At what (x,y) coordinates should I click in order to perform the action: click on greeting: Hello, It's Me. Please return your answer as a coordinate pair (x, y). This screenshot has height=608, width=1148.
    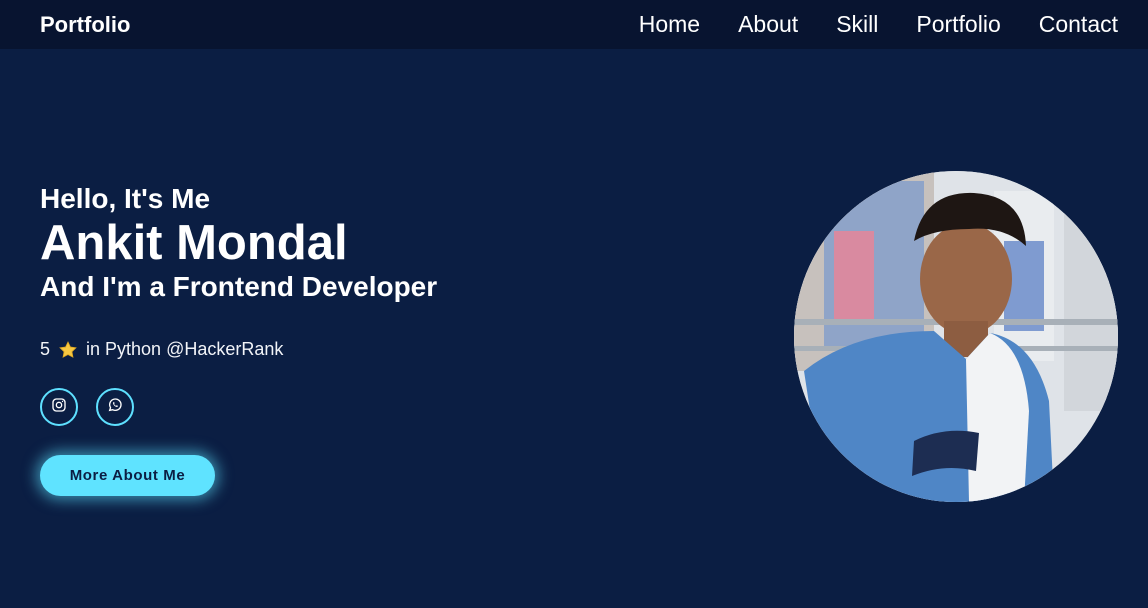
    Looking at the image, I should click on (125, 198).